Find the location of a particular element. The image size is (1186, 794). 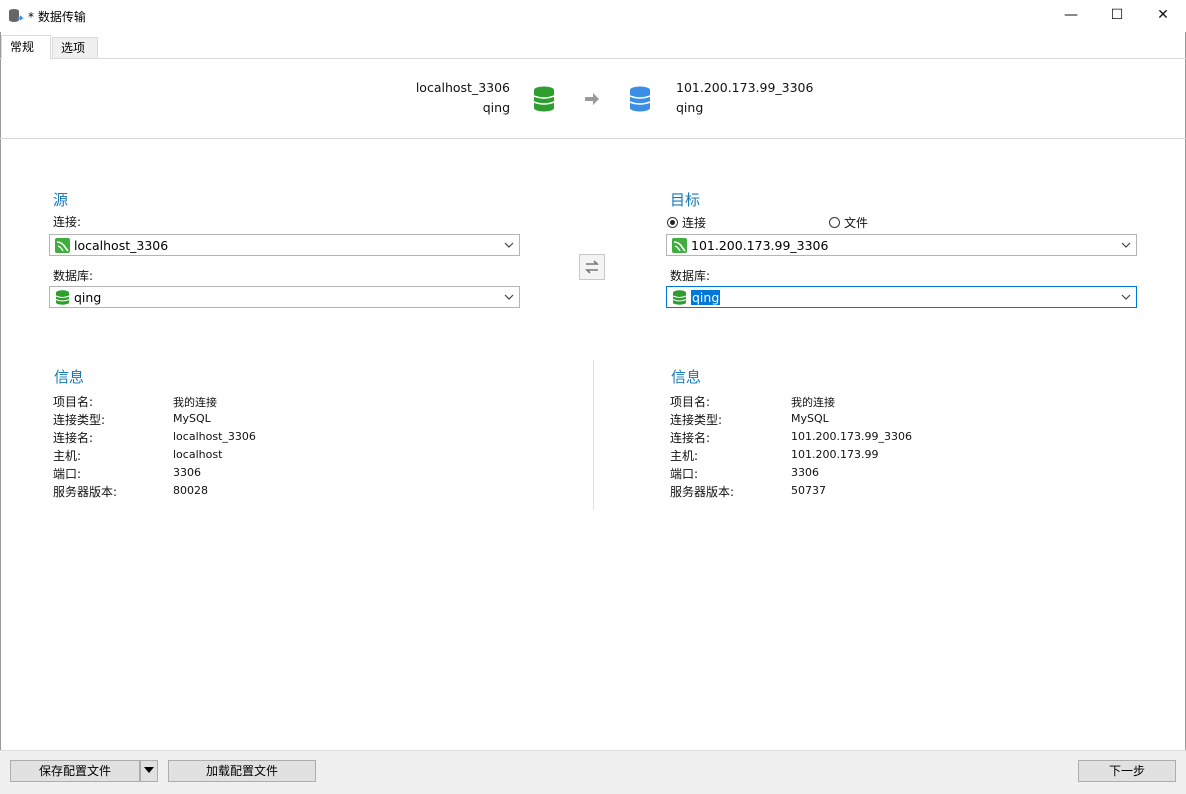

tab-options: 选项 is located at coordinates (75, 48).